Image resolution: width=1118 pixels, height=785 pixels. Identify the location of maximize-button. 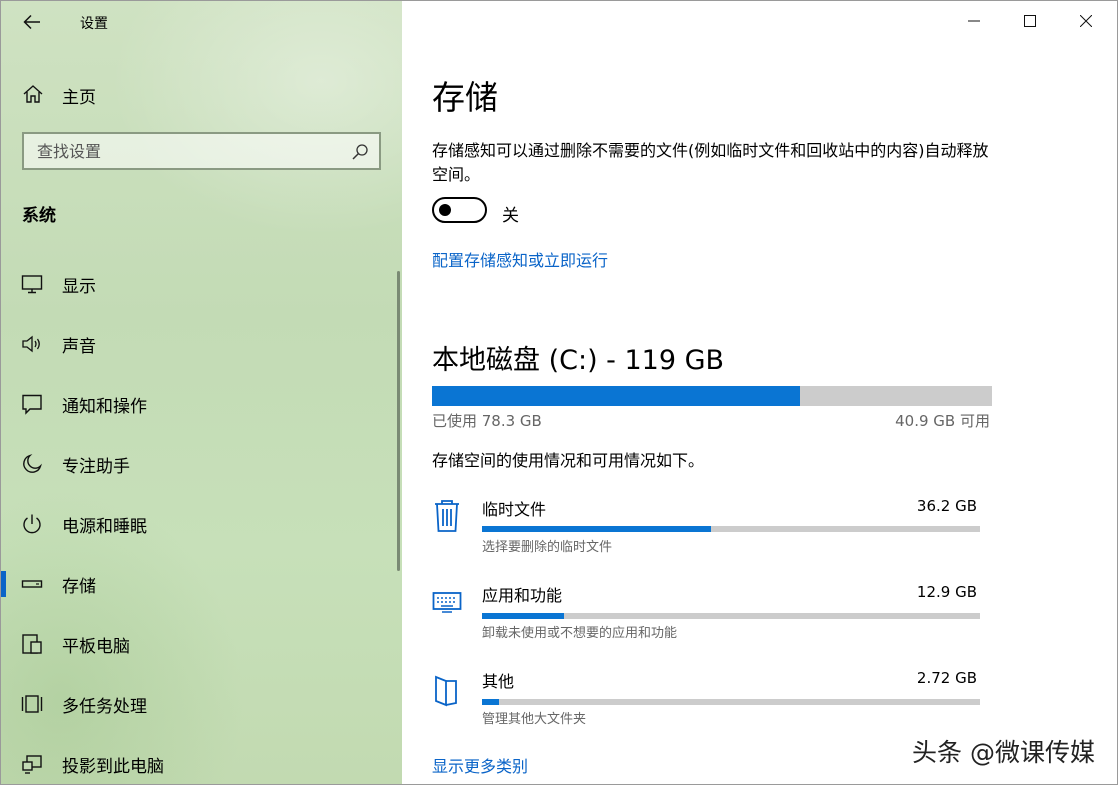
(1030, 21).